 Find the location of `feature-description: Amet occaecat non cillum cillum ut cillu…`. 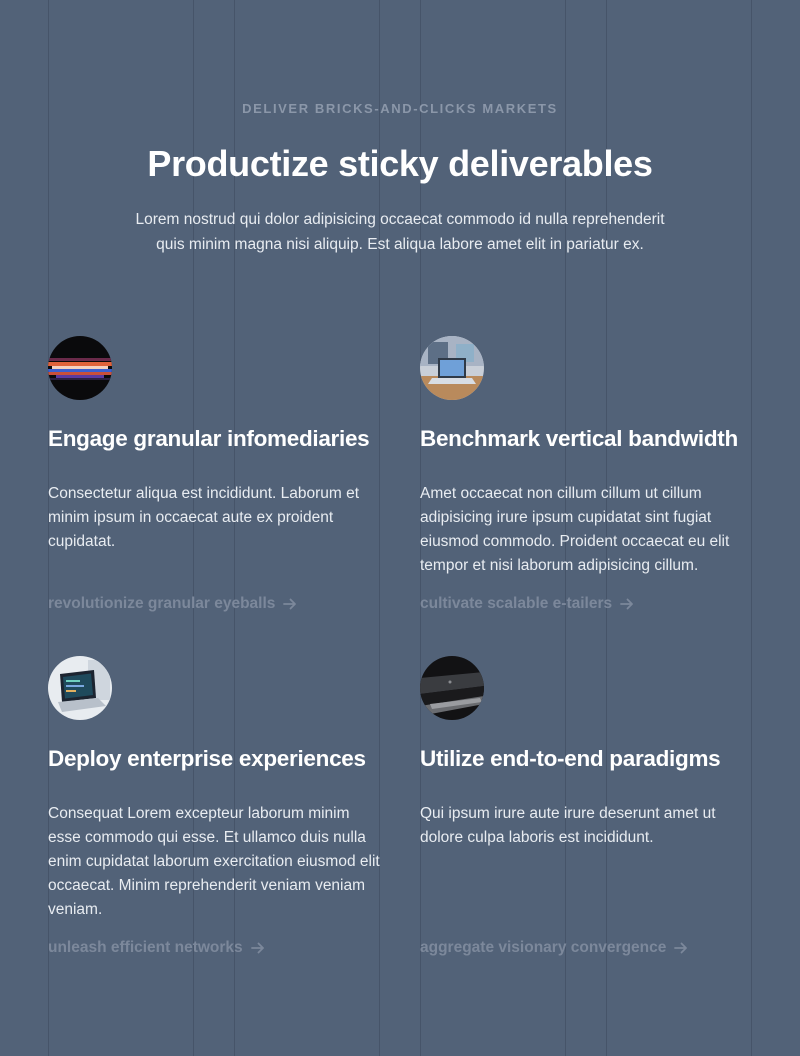

feature-description: Amet occaecat non cillum cillum ut cillu… is located at coordinates (575, 529).